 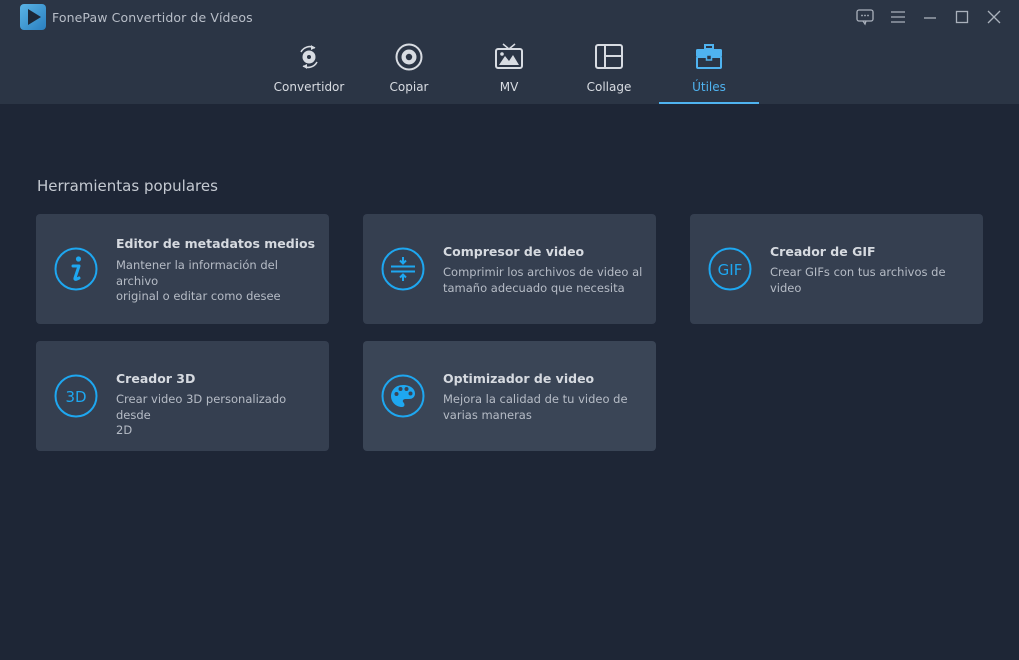 What do you see at coordinates (535, 399) in the screenshot?
I see `description-line: Mejora la calidad de tu video de` at bounding box center [535, 399].